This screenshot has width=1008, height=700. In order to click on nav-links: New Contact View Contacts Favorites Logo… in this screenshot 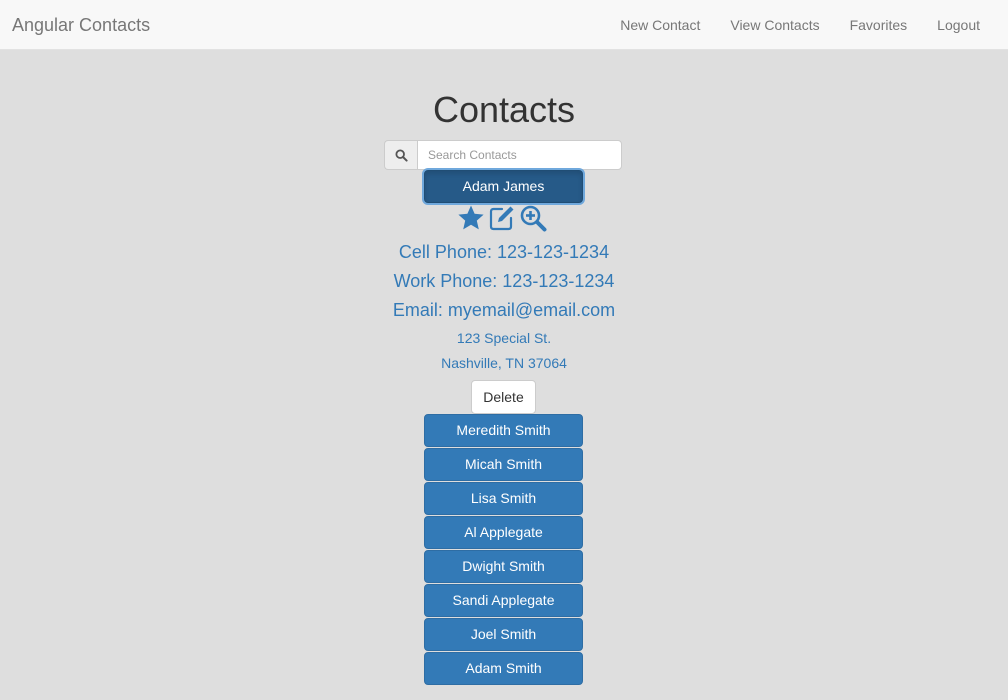, I will do `click(800, 25)`.